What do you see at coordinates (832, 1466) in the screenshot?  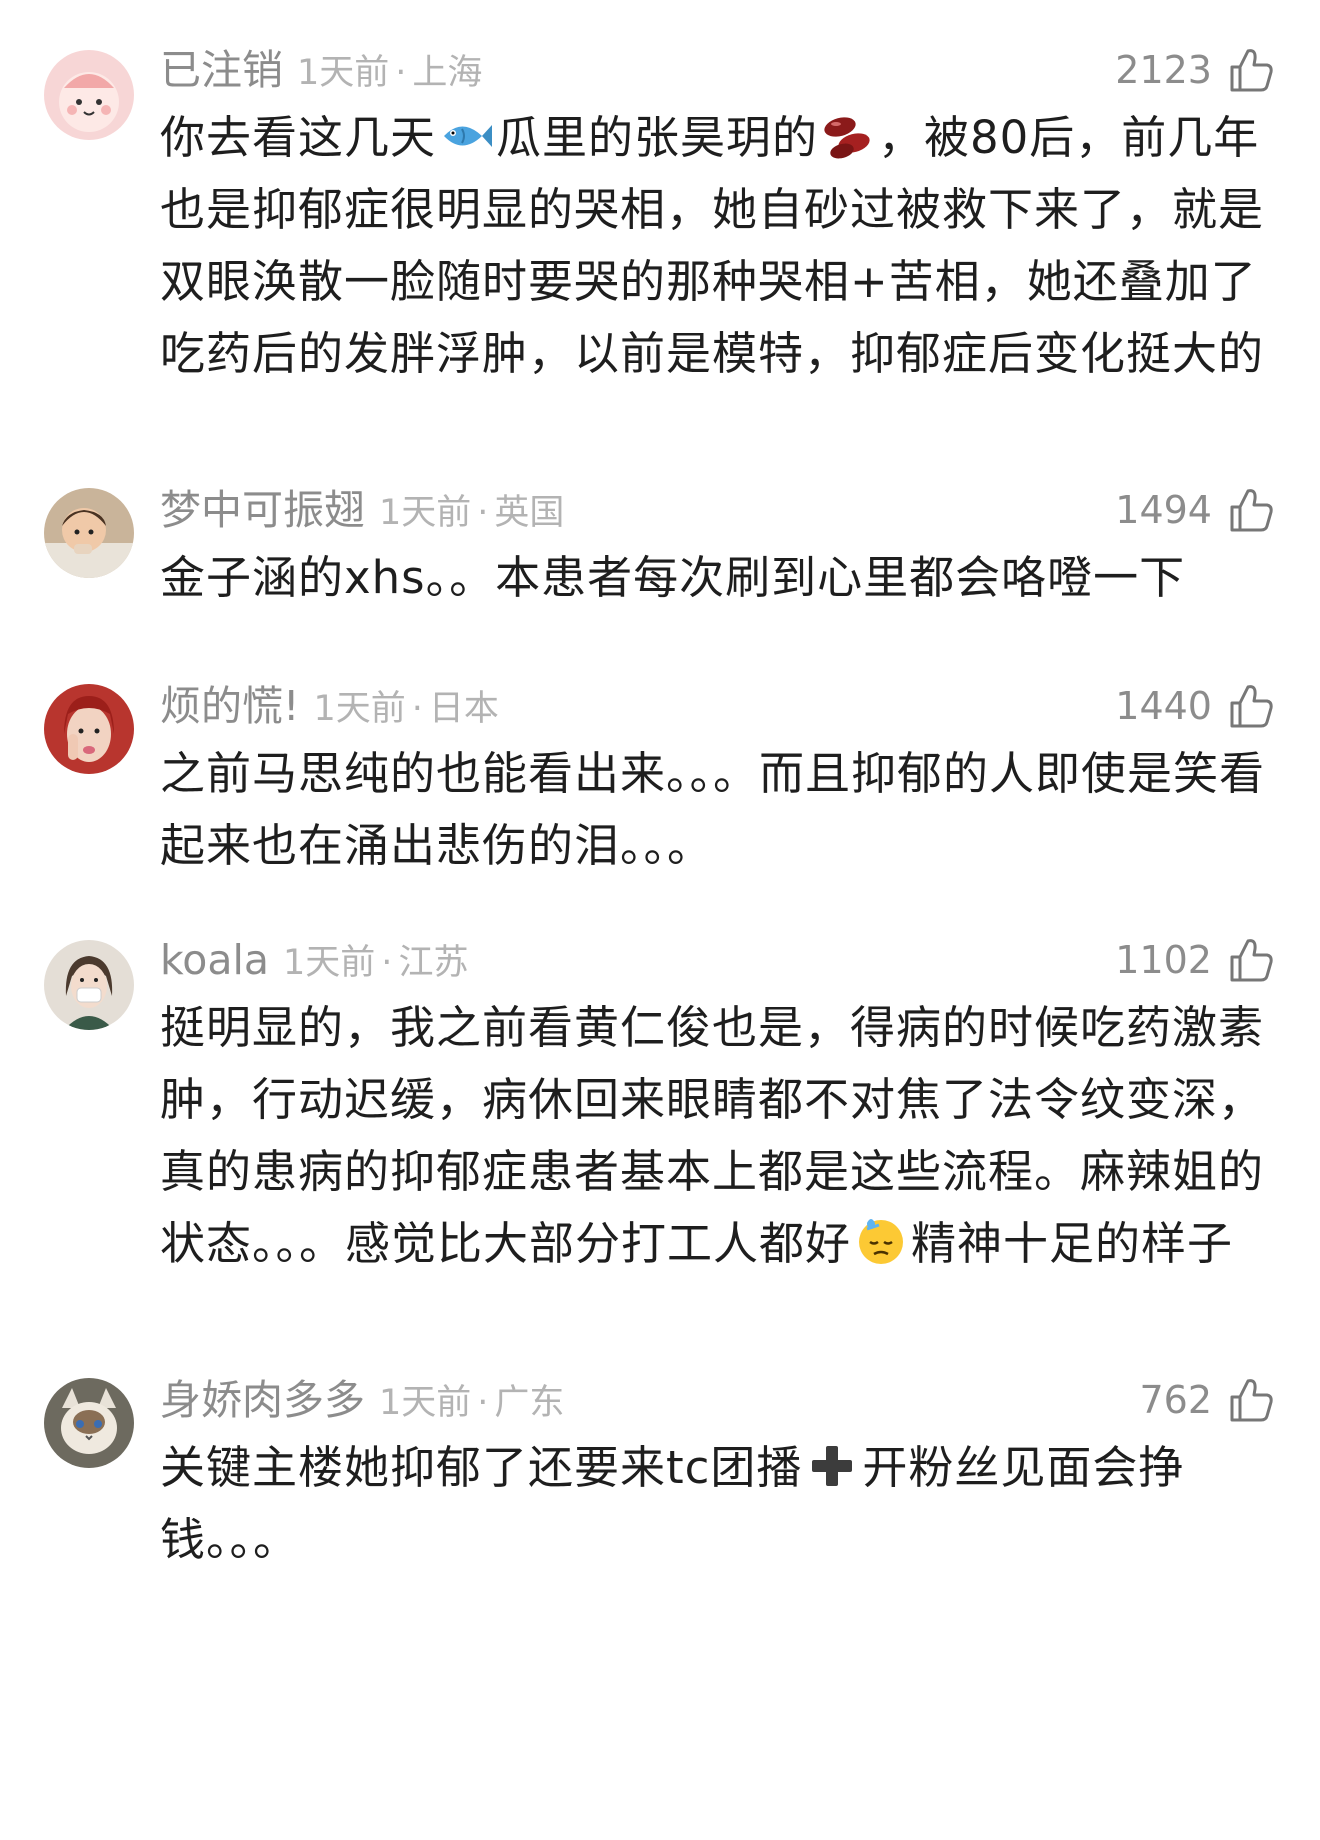 I see `plus-emoji-icon` at bounding box center [832, 1466].